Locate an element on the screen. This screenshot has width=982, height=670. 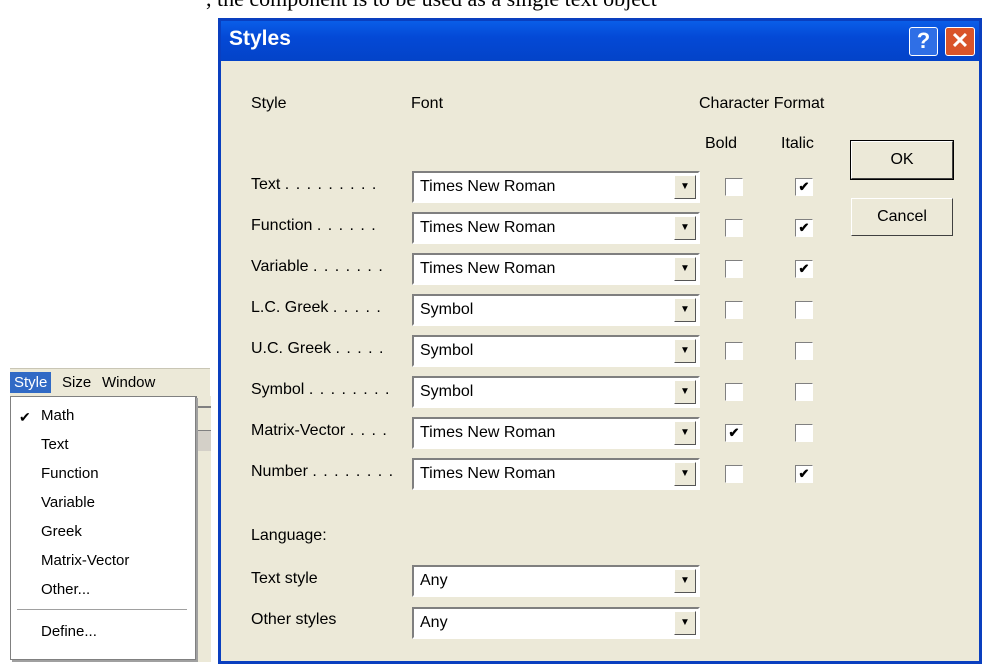
header-character-format: Character Format is located at coordinates (762, 103).